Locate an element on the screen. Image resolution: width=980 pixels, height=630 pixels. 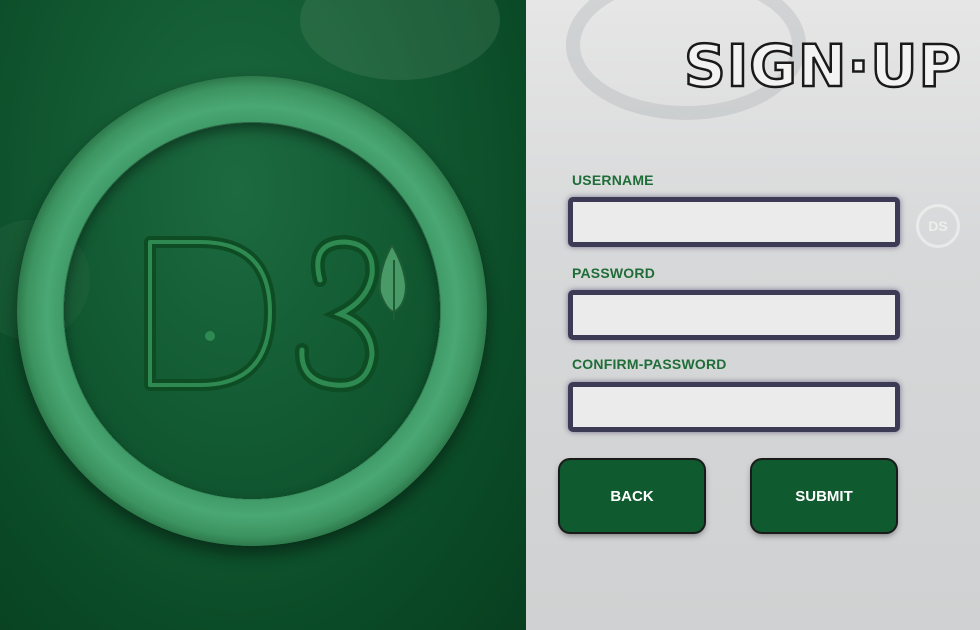
logo: DS is located at coordinates (274, 311).